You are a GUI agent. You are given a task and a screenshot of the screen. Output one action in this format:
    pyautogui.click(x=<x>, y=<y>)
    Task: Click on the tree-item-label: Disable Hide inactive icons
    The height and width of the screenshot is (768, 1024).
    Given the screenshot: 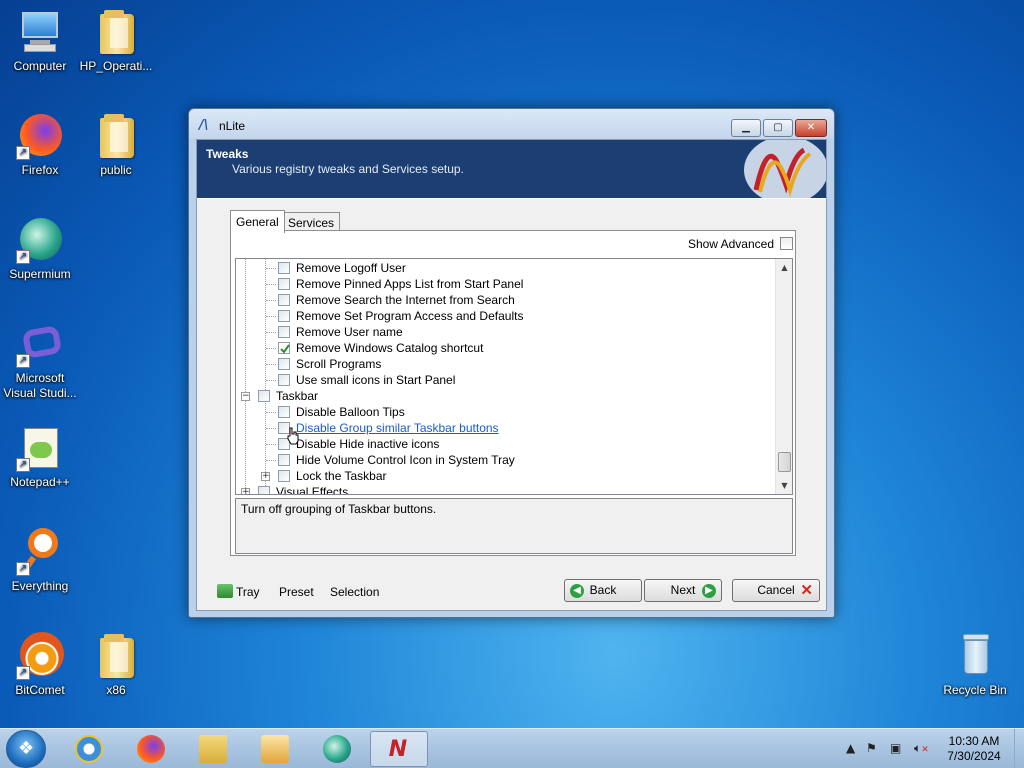 What is the action you would take?
    pyautogui.click(x=368, y=444)
    